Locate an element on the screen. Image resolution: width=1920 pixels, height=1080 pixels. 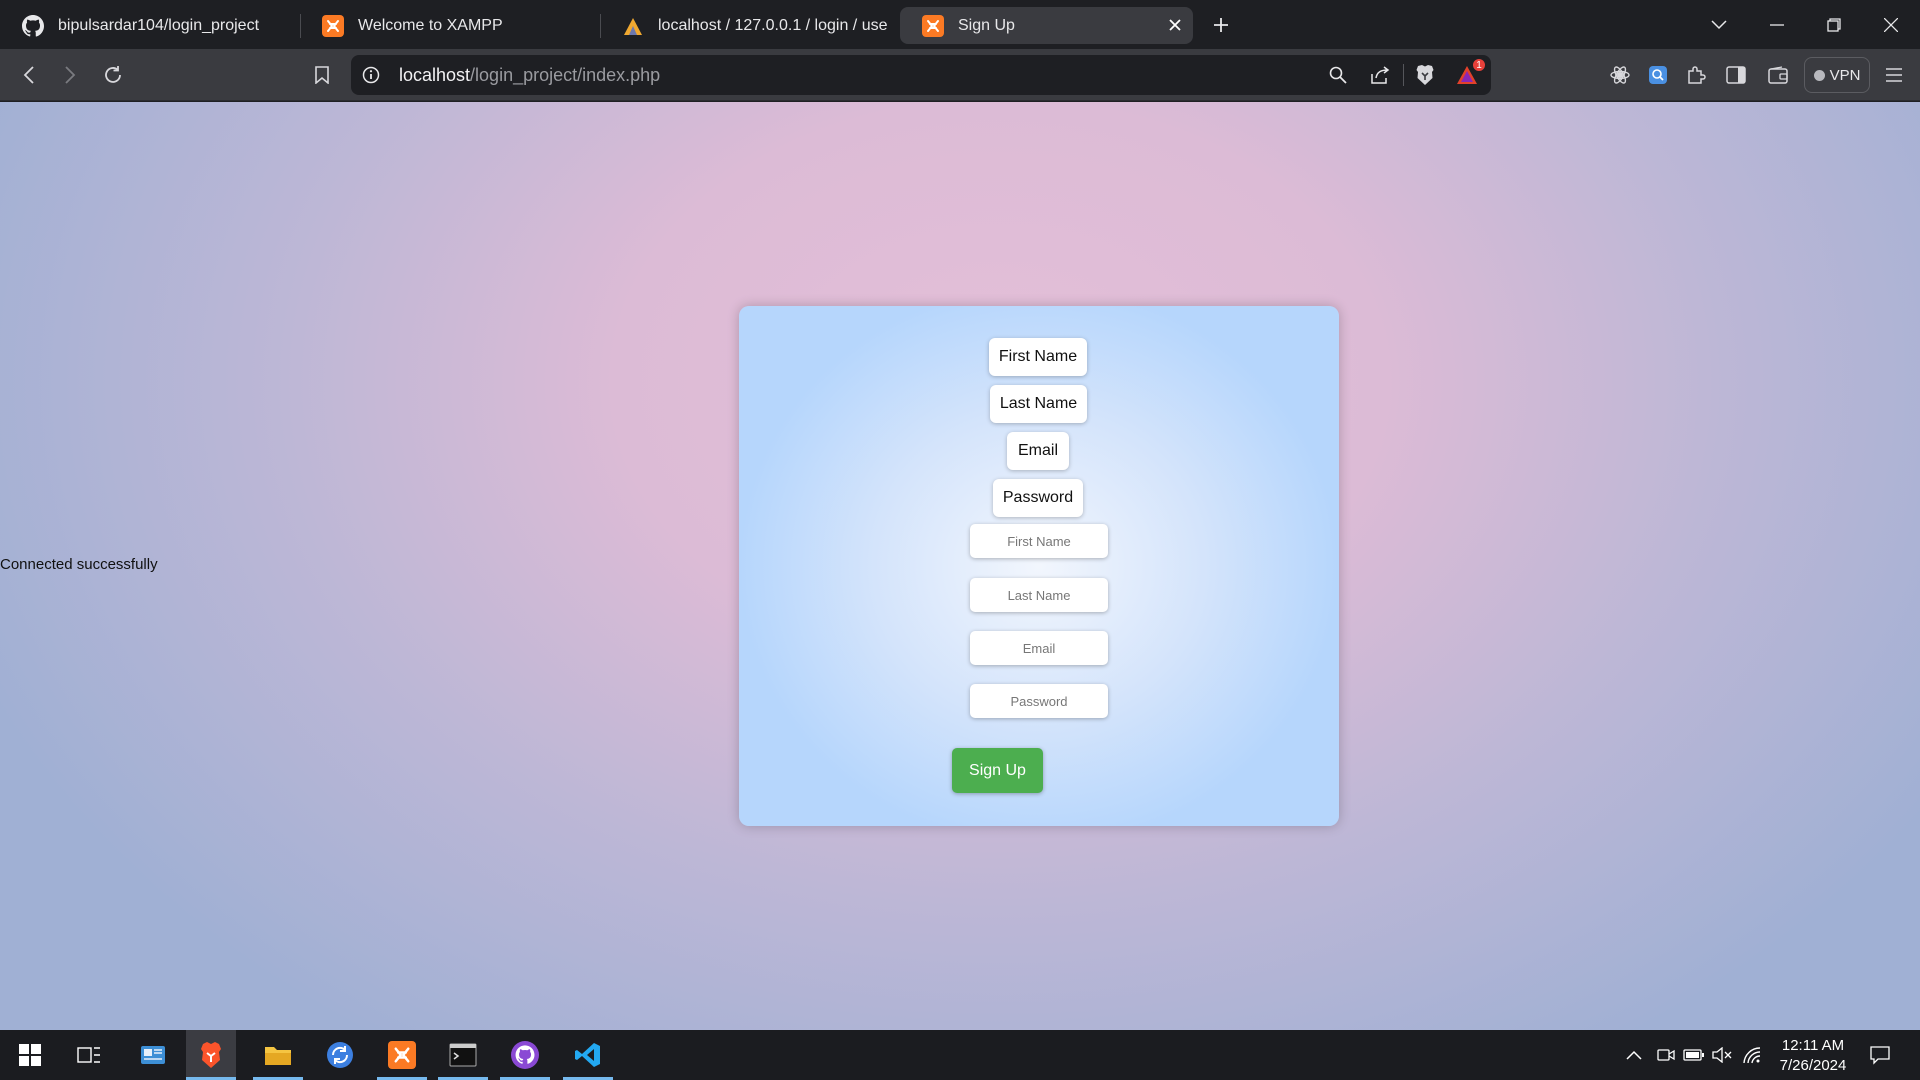
tab-xampp-welcome: Welcome to XAMPP is located at coordinates (450, 25).